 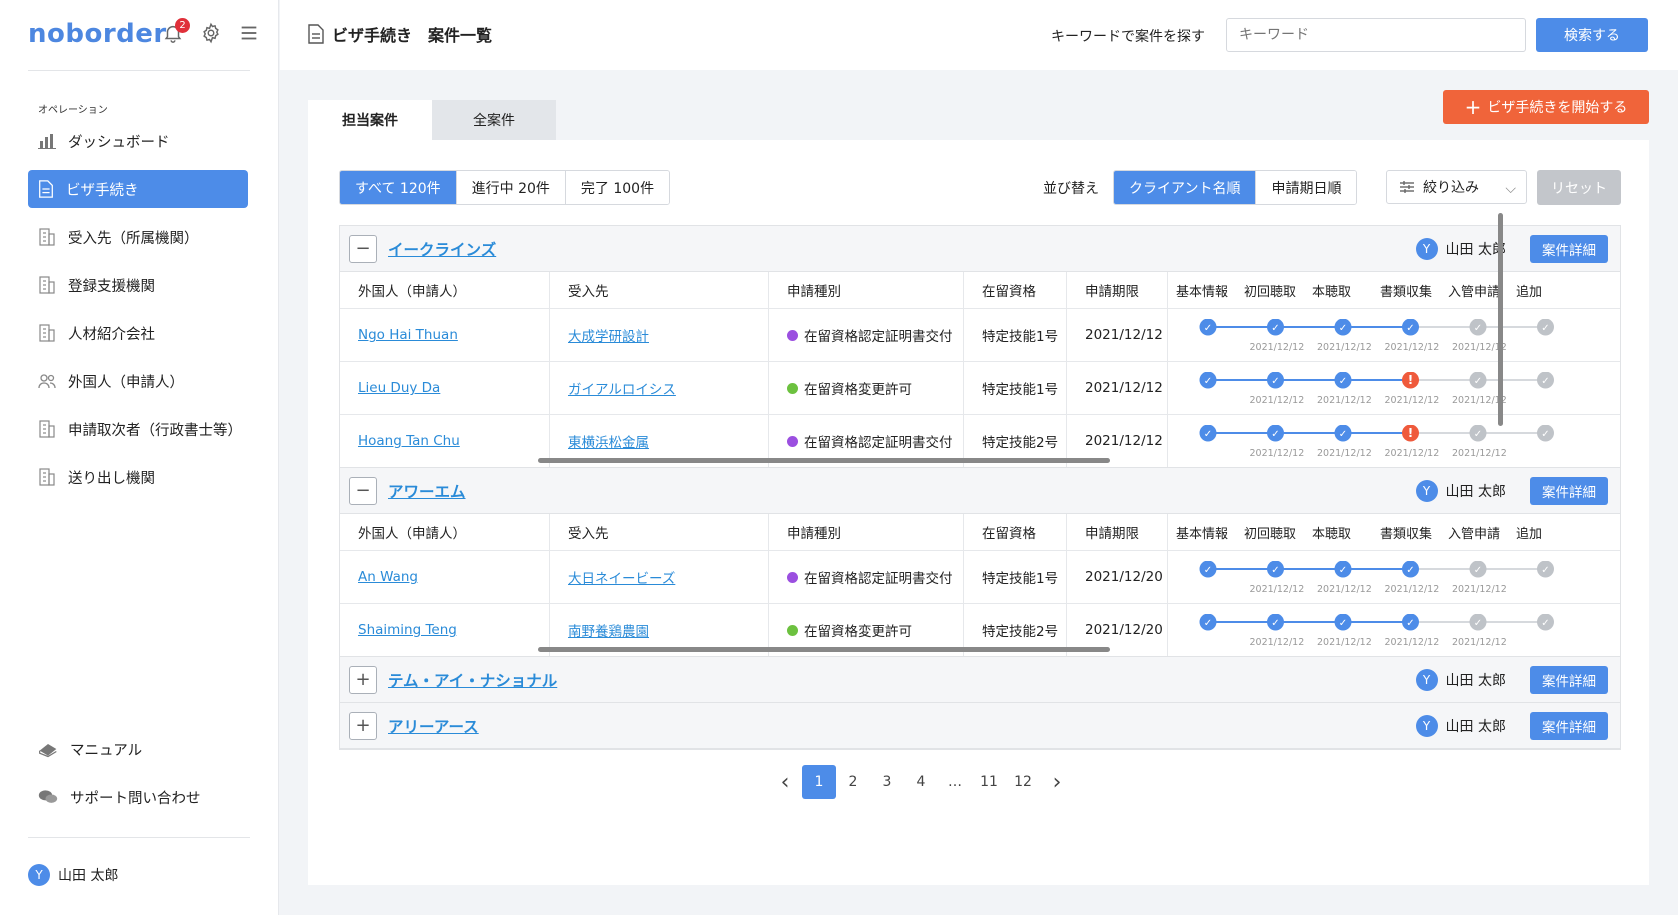 What do you see at coordinates (617, 187) in the screenshot?
I see `filter-done: 完了 100件` at bounding box center [617, 187].